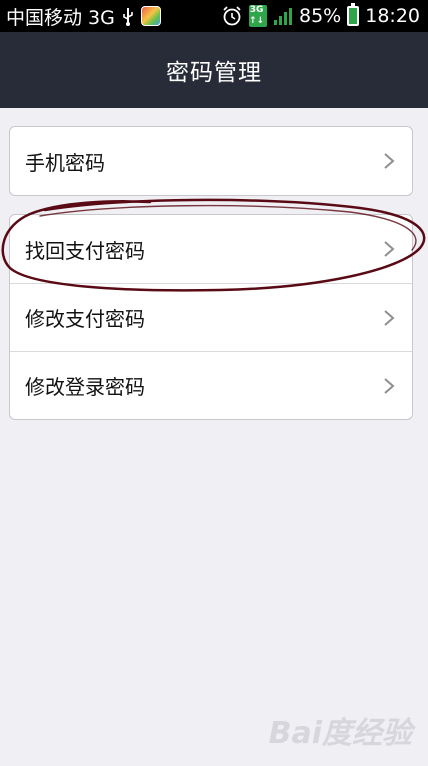 This screenshot has width=428, height=766. I want to click on list-item-change-login-password: 修改登录密码, so click(211, 385).